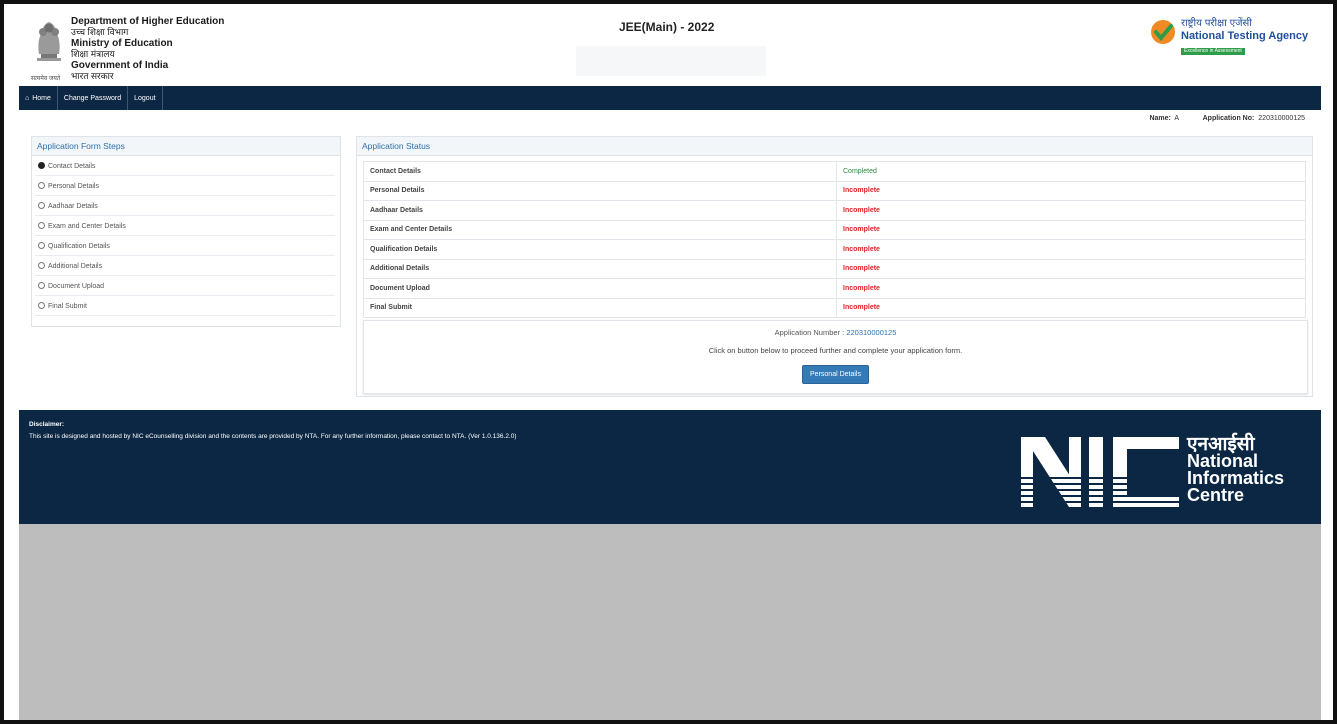  Describe the element at coordinates (671, 61) in the screenshot. I see `header-banner-placeholder` at that location.